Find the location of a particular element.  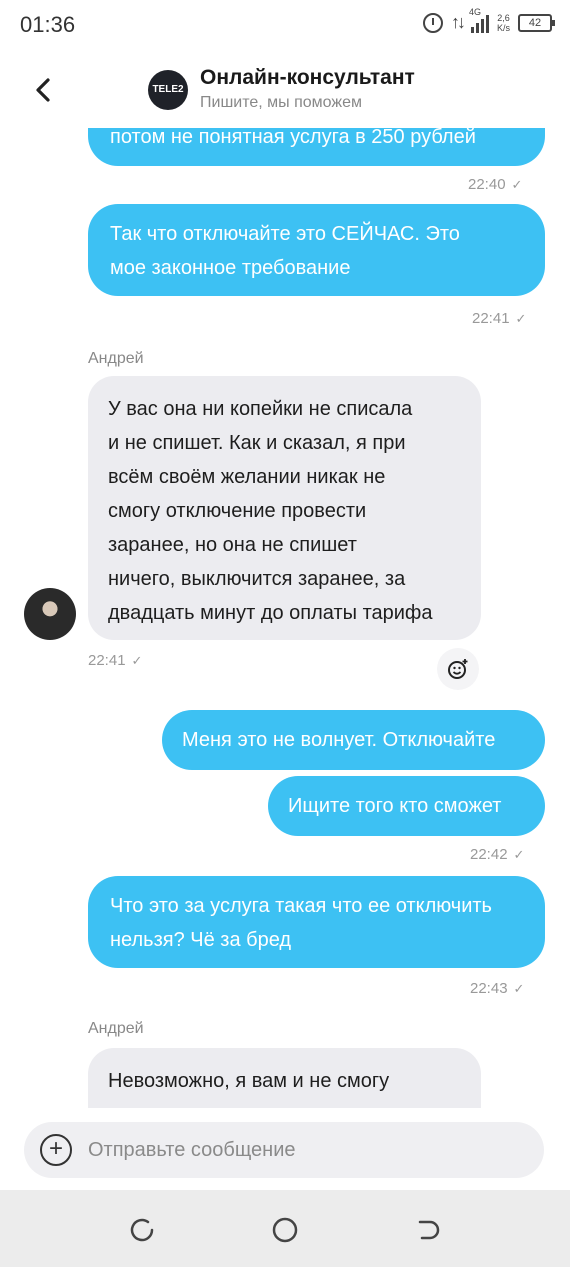

status-icons: ↑↓ 4G 2,6 K/s 42 is located at coordinates (488, 20).